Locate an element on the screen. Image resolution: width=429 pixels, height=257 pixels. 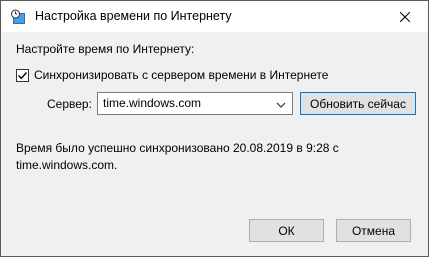
sync-status-line-2: time.windows.com. is located at coordinates (67, 165).